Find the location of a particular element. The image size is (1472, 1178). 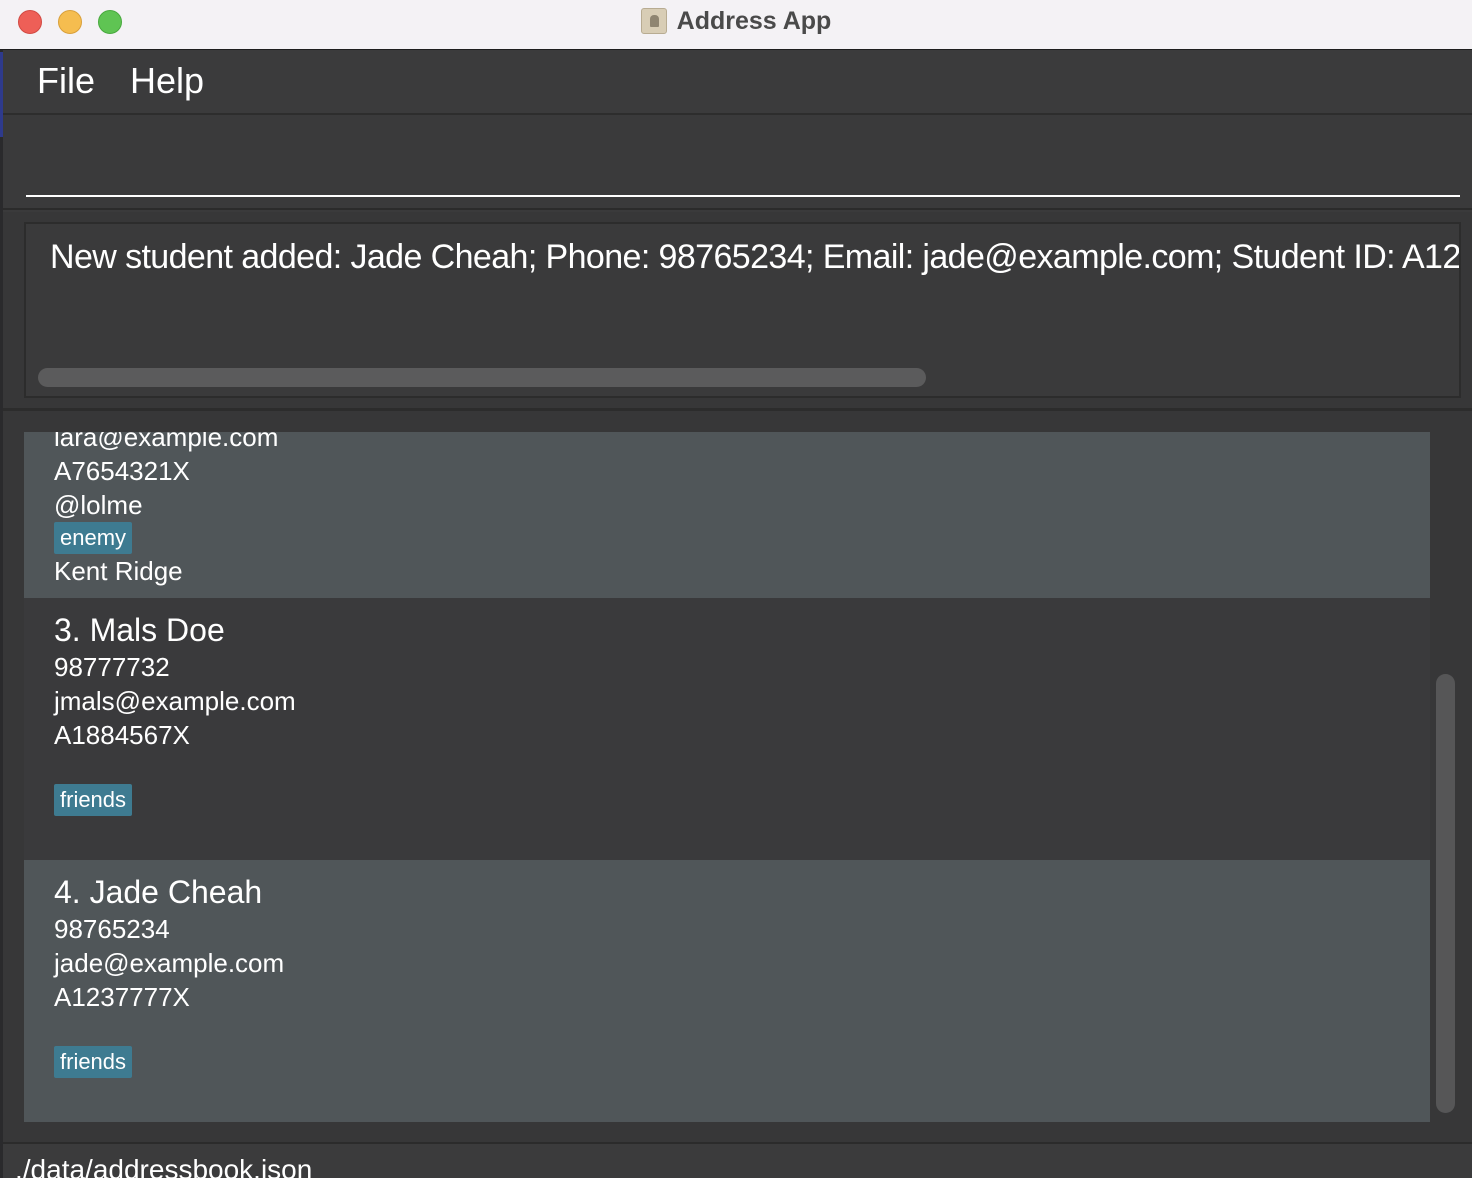

menu-file: File is located at coordinates (66, 81).